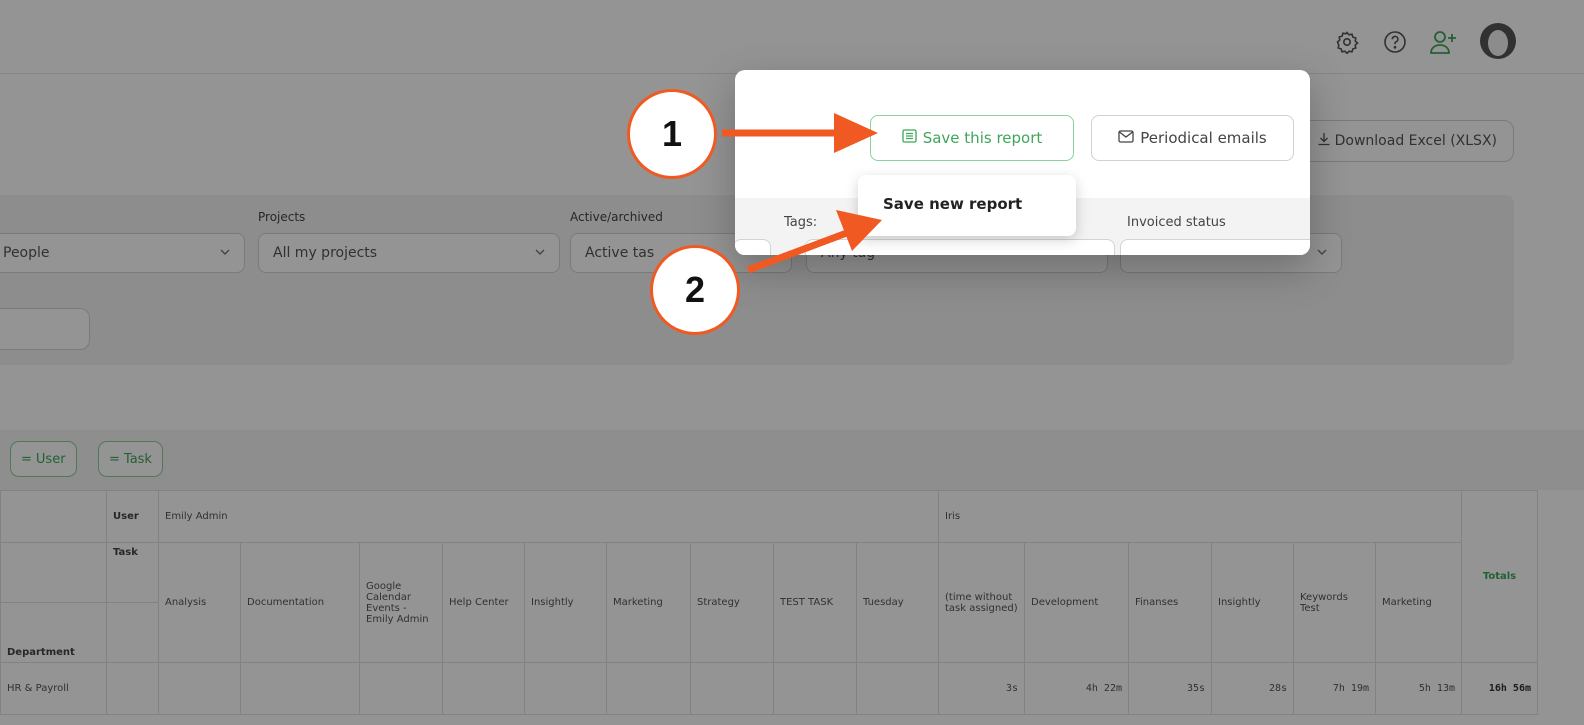 This screenshot has height=725, width=1584. I want to click on step-badge-1: 1, so click(672, 134).